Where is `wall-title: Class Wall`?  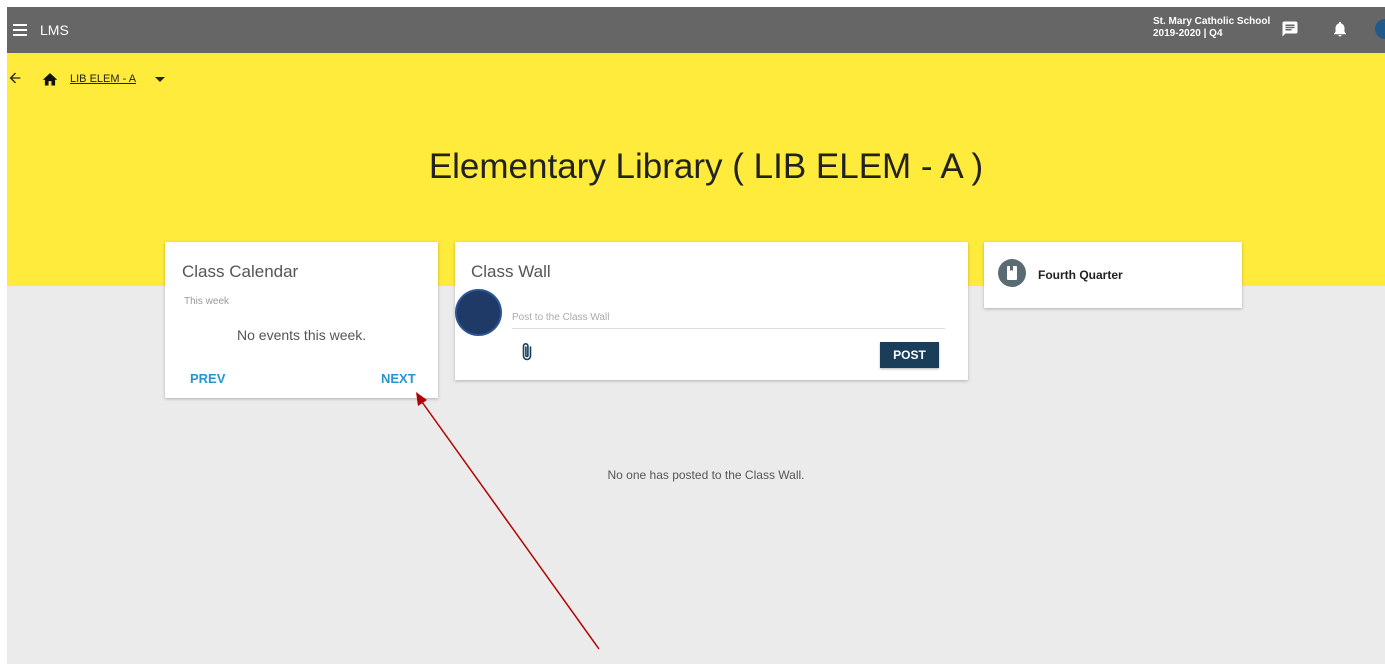 wall-title: Class Wall is located at coordinates (511, 271).